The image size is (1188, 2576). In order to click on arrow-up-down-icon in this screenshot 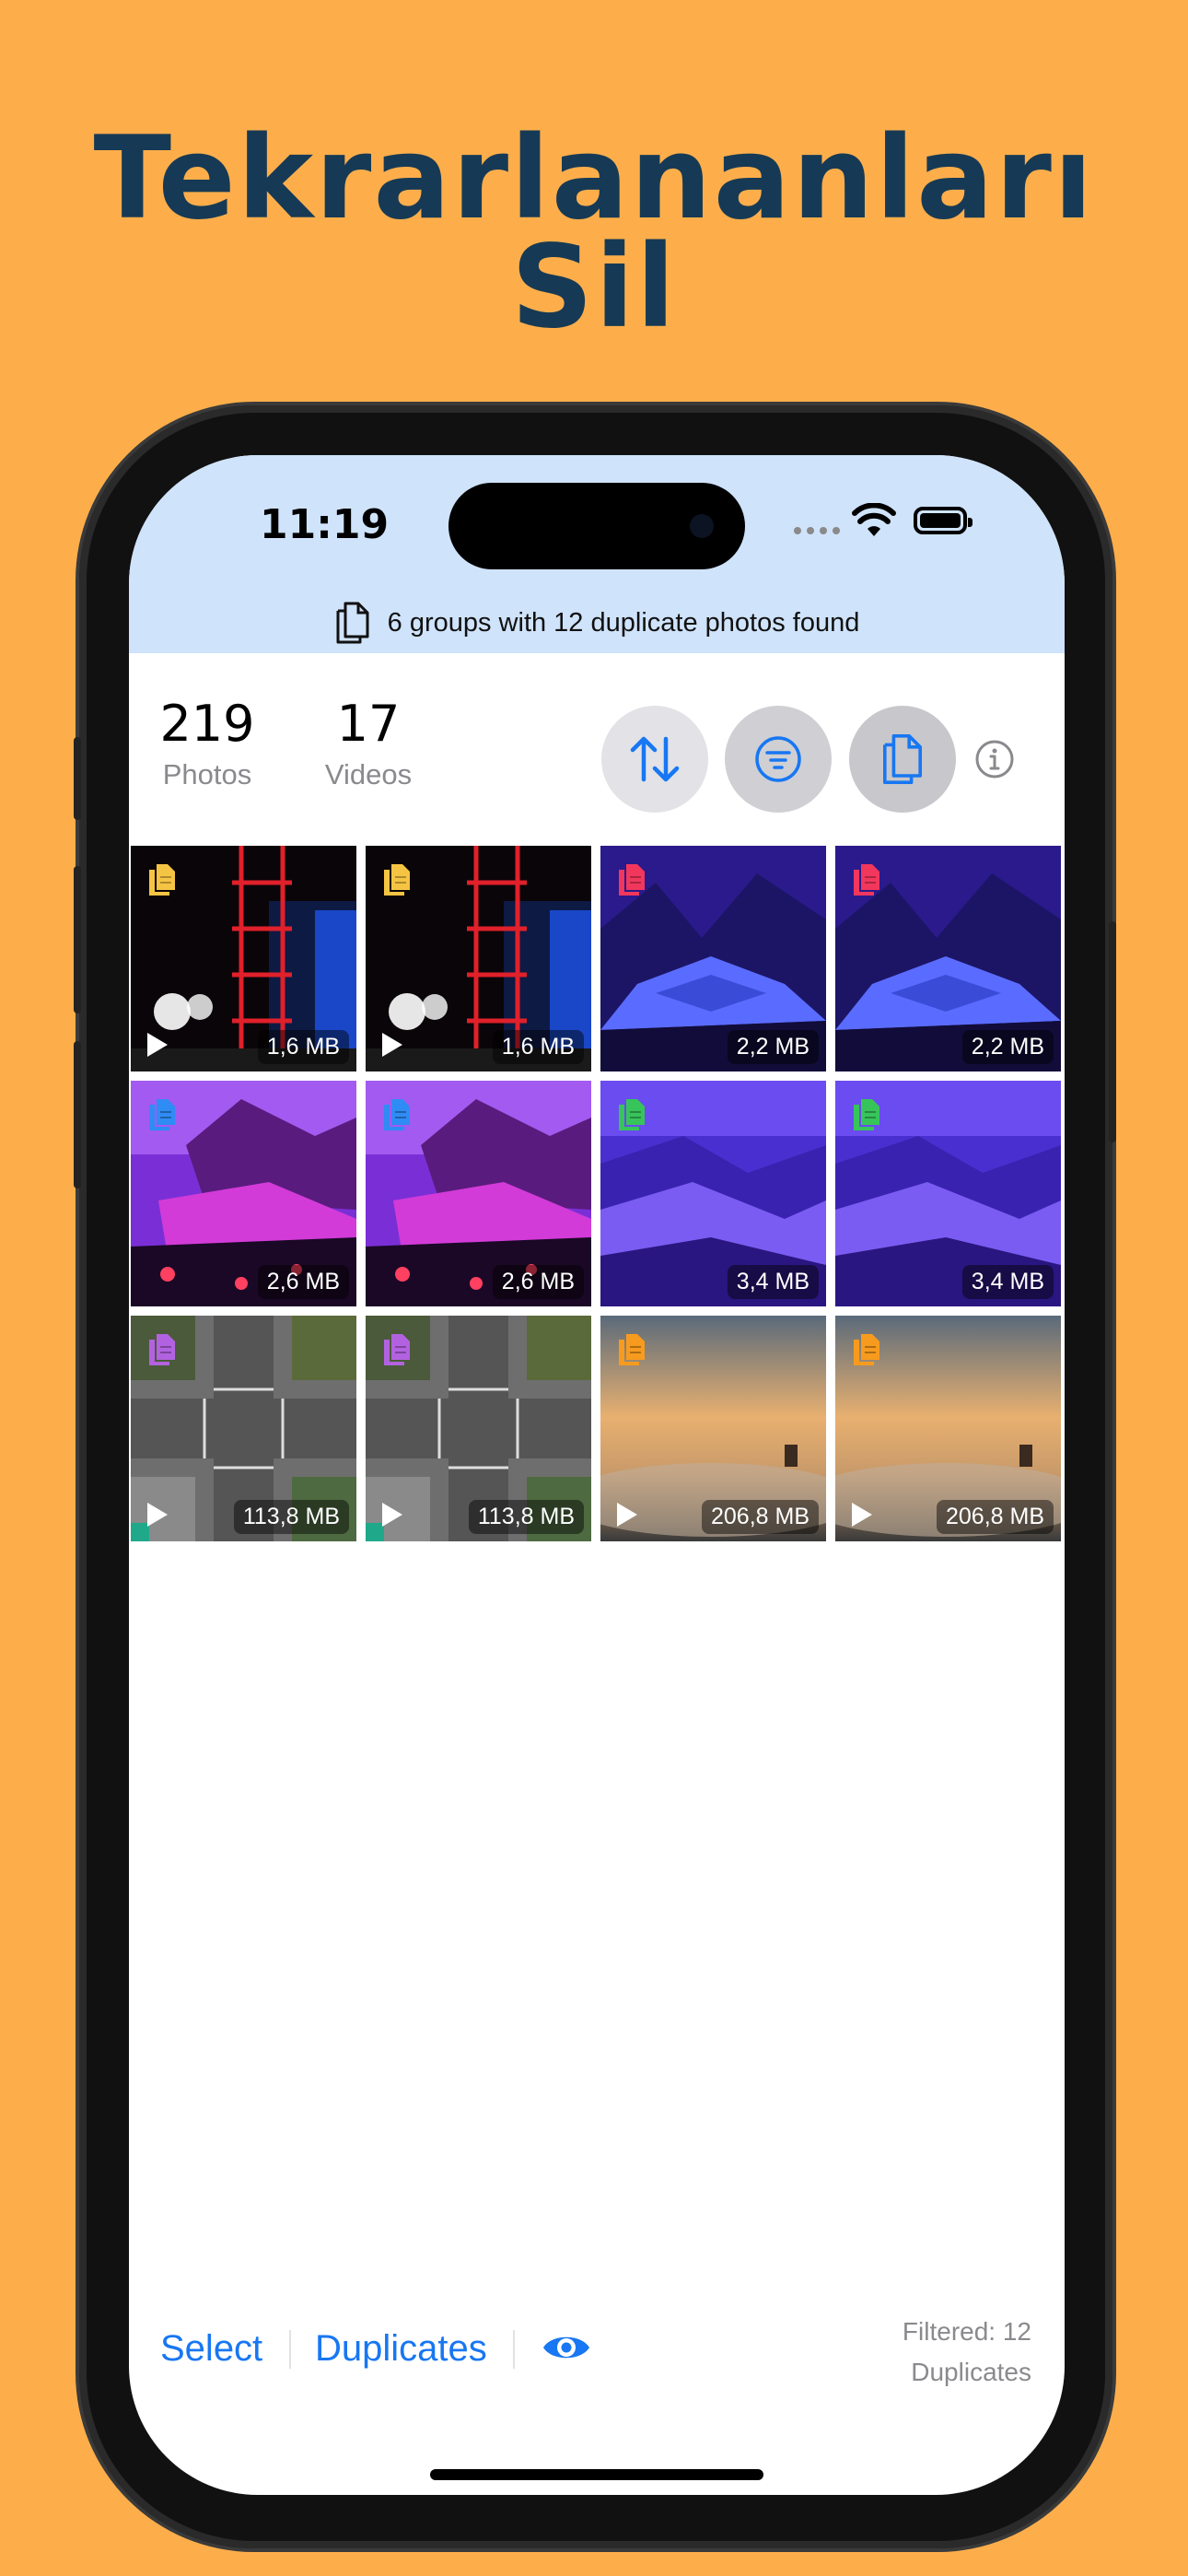, I will do `click(655, 759)`.